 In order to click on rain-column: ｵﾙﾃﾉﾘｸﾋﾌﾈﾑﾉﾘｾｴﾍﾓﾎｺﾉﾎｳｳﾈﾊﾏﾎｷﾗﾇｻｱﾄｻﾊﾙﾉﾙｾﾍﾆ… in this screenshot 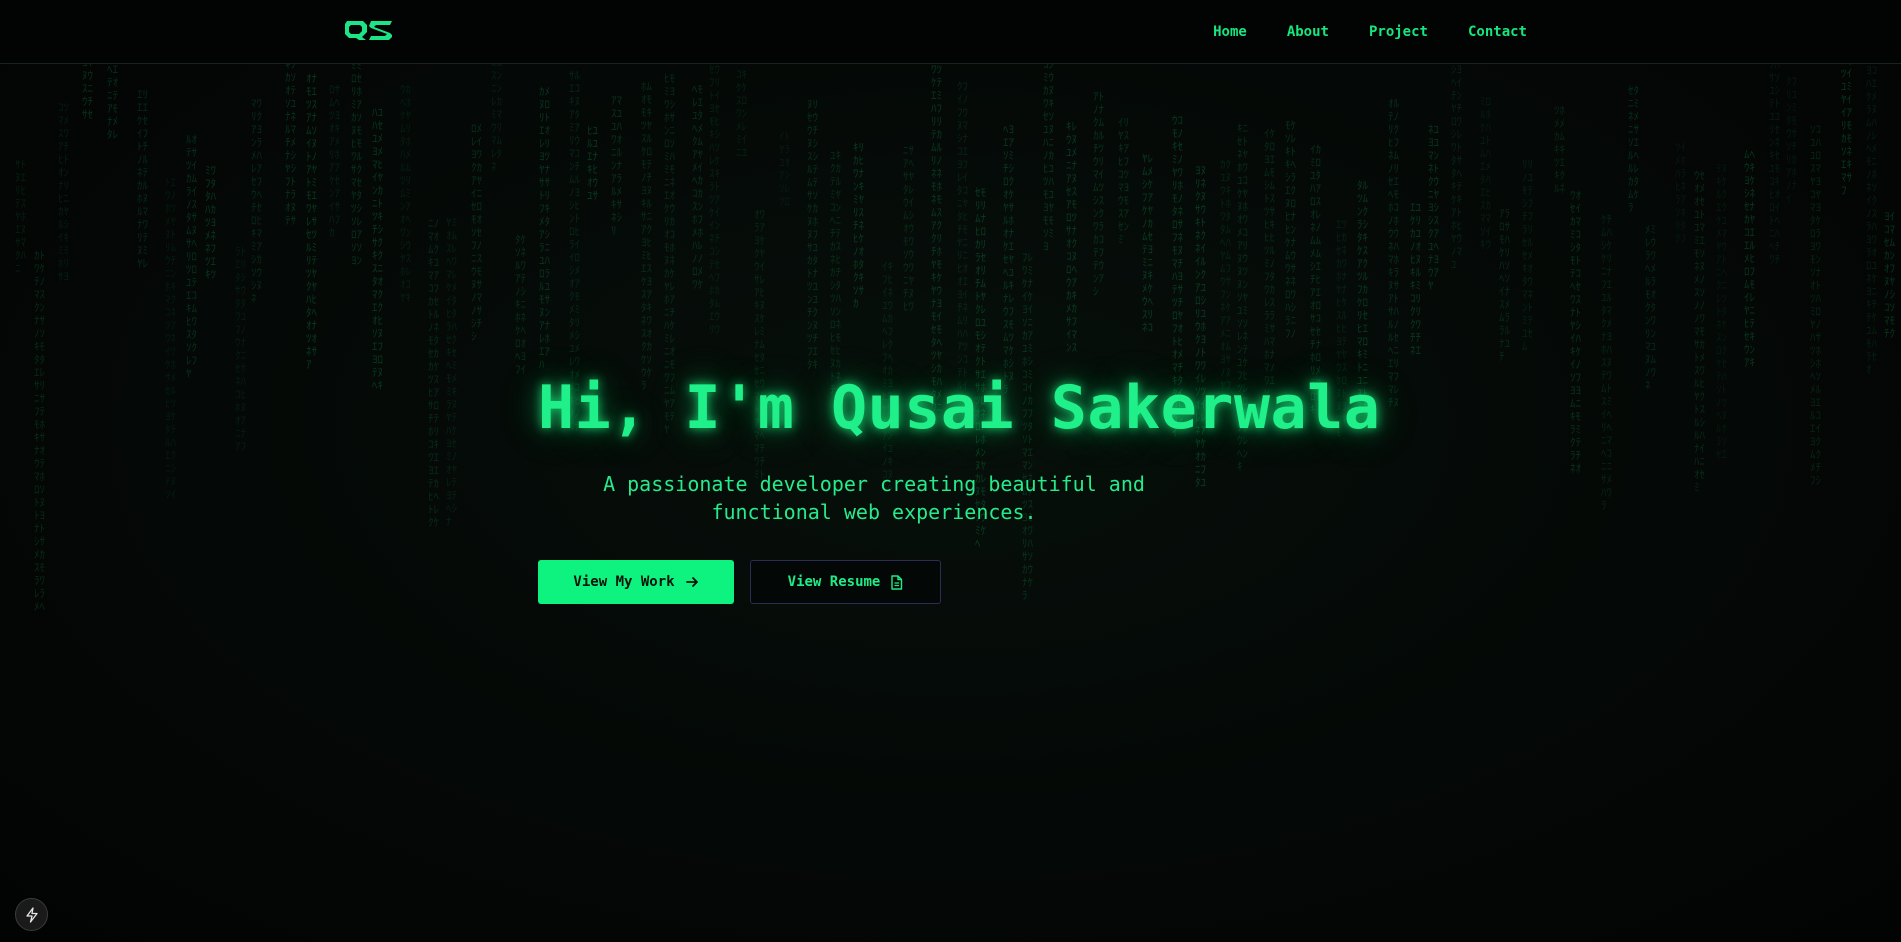, I will do `click(1393, 253)`.